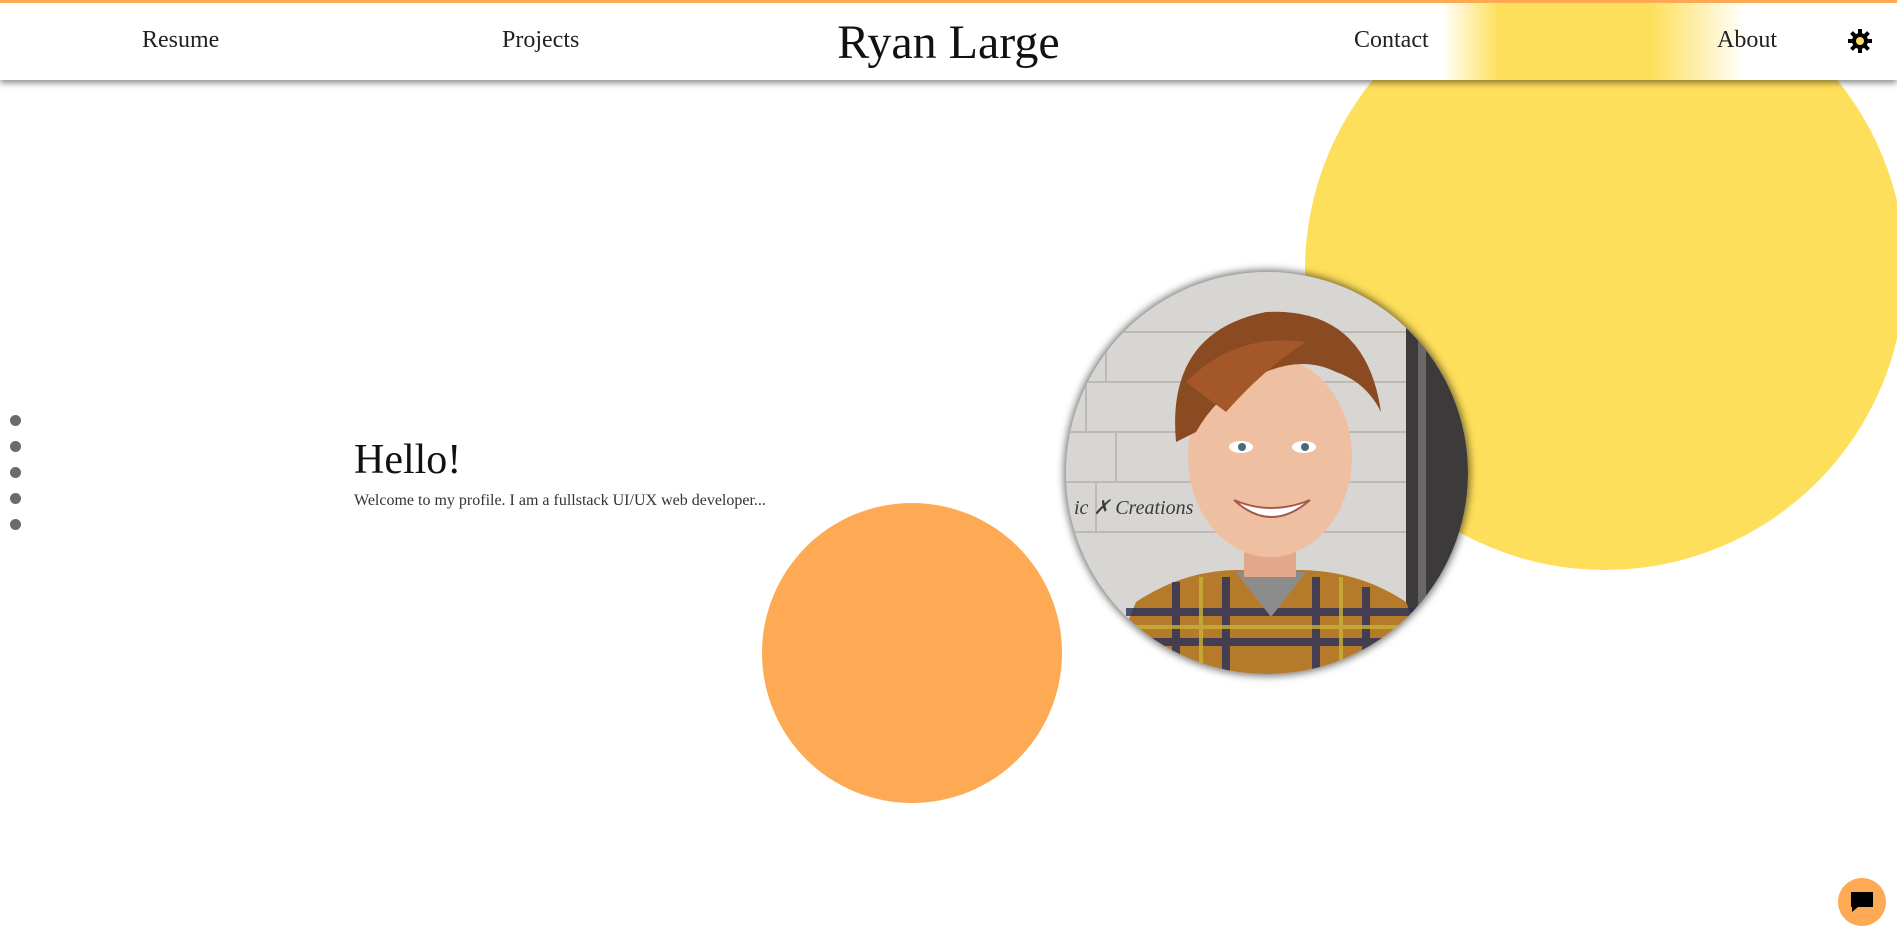 The image size is (1897, 945). Describe the element at coordinates (540, 40) in the screenshot. I see `nav-projects-link: Projects` at that location.